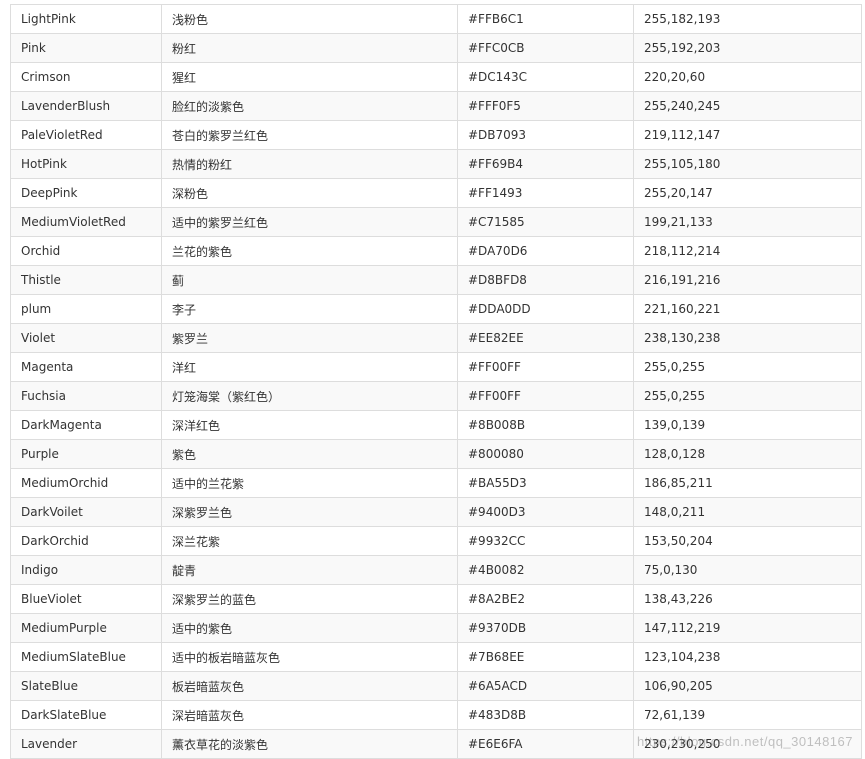 Image resolution: width=865 pixels, height=759 pixels. What do you see at coordinates (436, 193) in the screenshot?
I see `table-row: DeepPink 深粉色 #FF1493 255,20,147` at bounding box center [436, 193].